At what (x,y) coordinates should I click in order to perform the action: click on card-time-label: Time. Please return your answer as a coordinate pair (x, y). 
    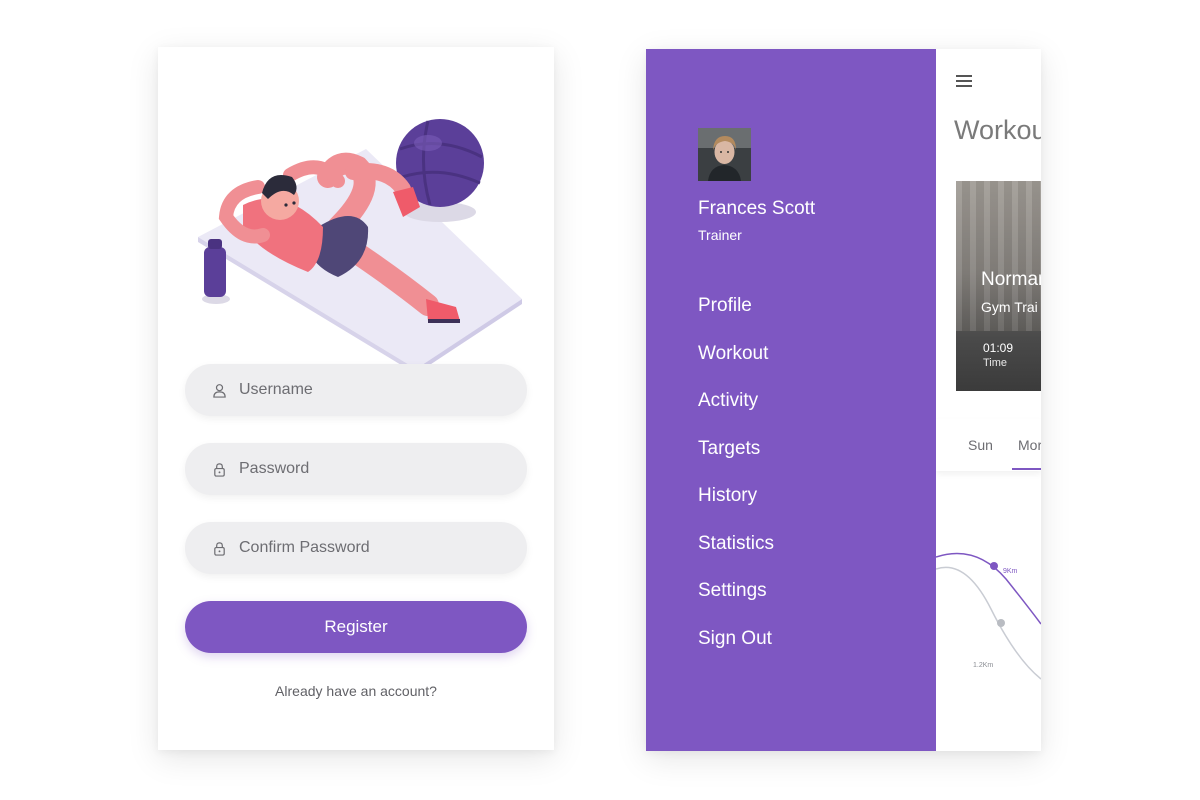
    Looking at the image, I should click on (995, 363).